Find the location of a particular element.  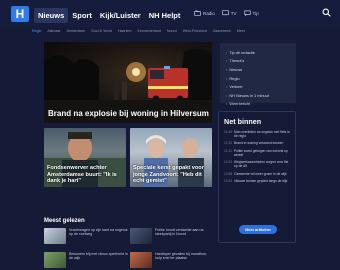

utility-nav: Radio TV Tip is located at coordinates (226, 13).